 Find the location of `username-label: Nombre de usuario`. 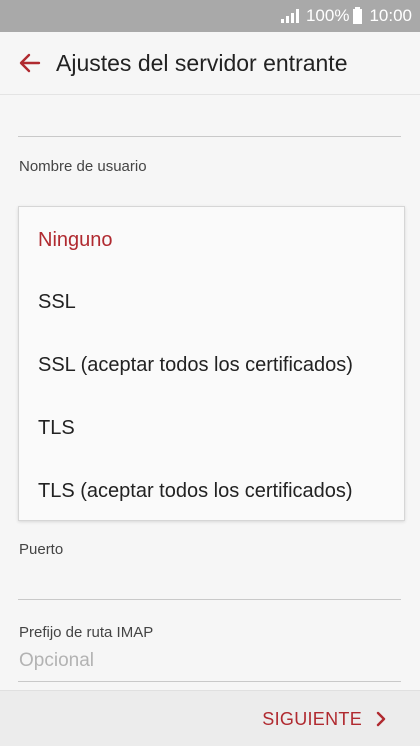

username-label: Nombre de usuario is located at coordinates (83, 166).